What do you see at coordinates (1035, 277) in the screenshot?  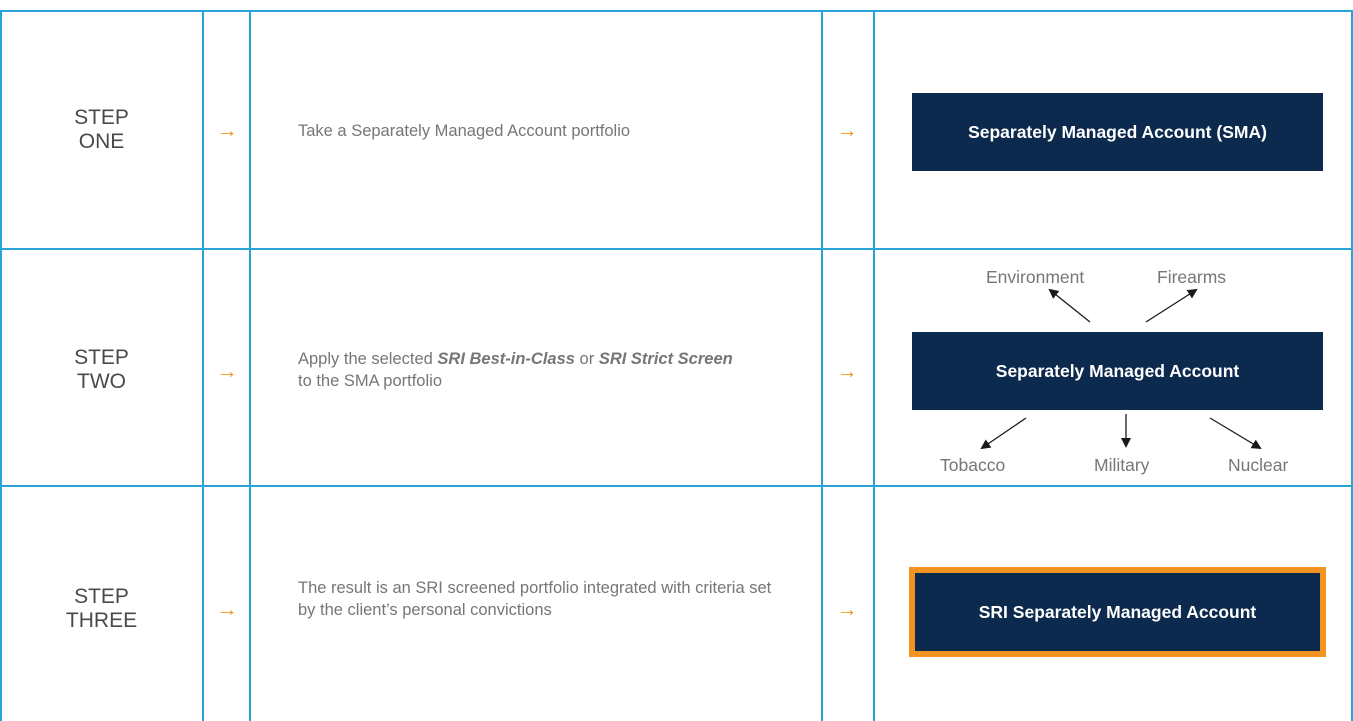 I see `screen-label-environment: Environment` at bounding box center [1035, 277].